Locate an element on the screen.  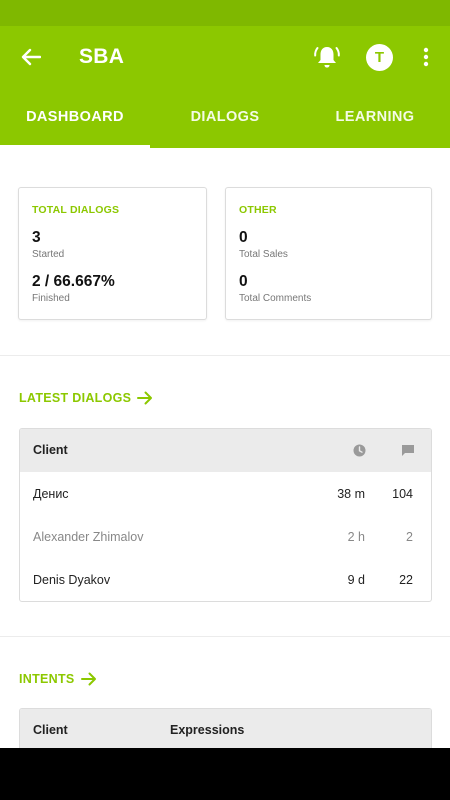
intents-link: INTENTS is located at coordinates (58, 679).